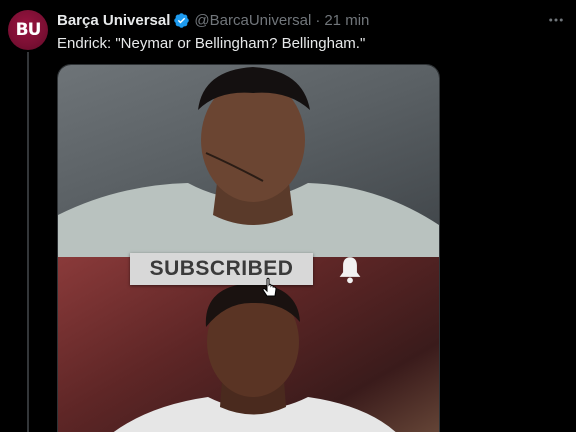 This screenshot has width=576, height=432. What do you see at coordinates (556, 20) in the screenshot?
I see `more-icon` at bounding box center [556, 20].